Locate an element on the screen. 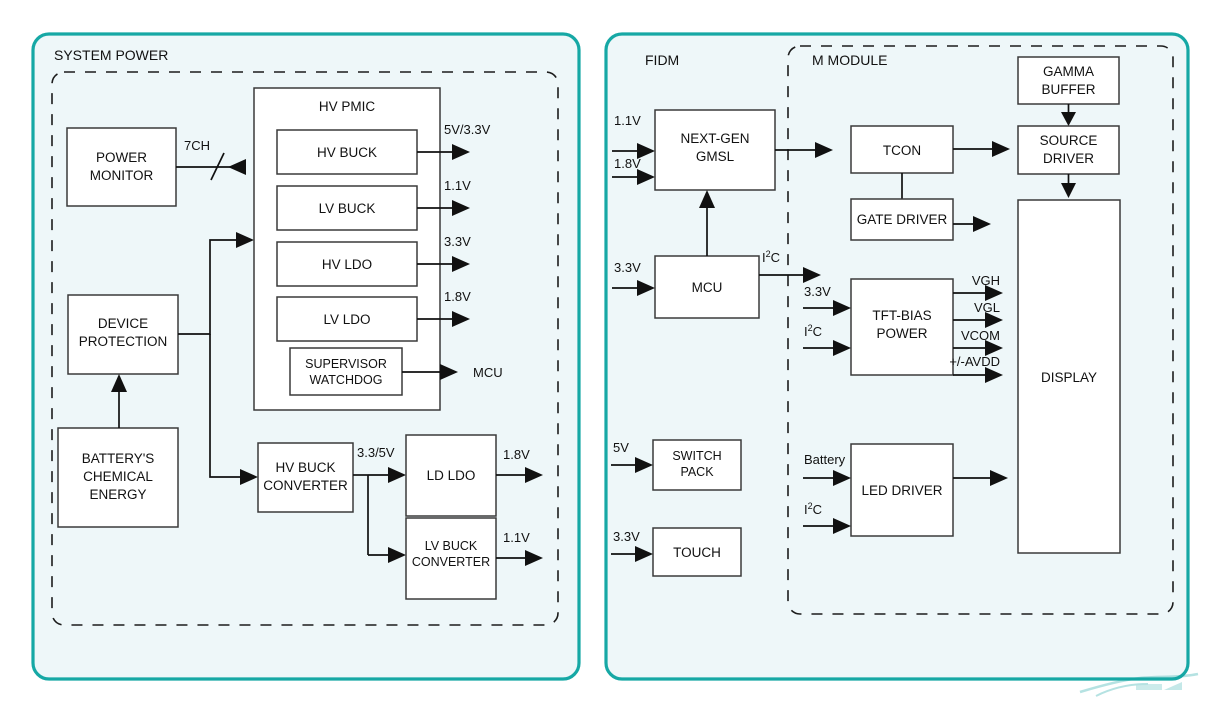 This screenshot has width=1220, height=710. block-supervisor-watchdog is located at coordinates (346, 371).